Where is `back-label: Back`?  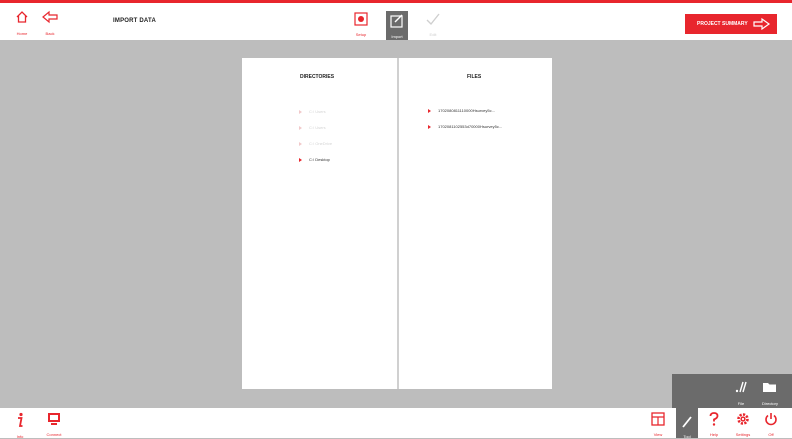
back-label: Back is located at coordinates (50, 33).